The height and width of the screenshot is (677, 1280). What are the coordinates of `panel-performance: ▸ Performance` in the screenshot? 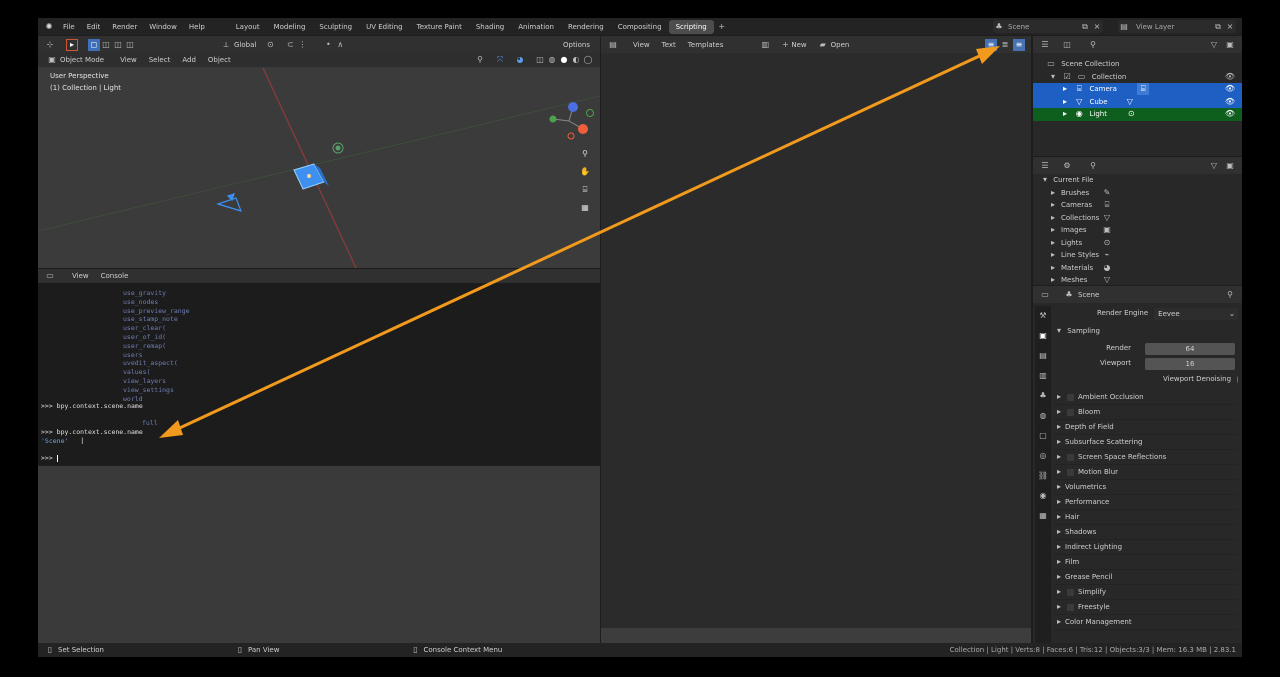 It's located at (1145, 502).